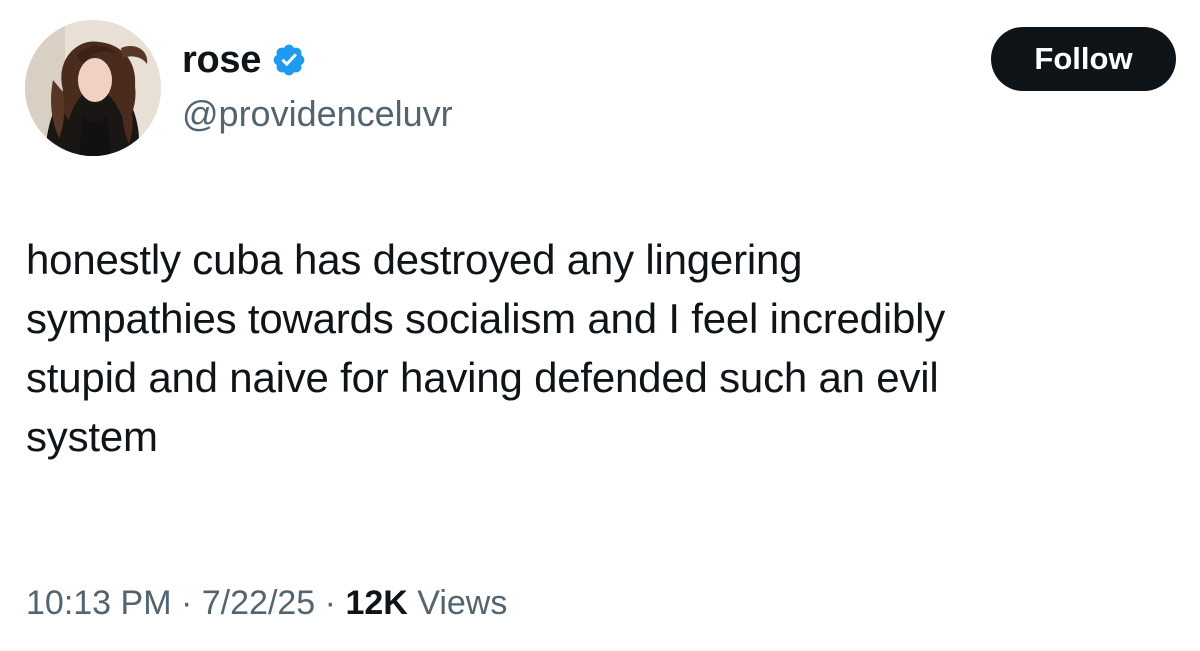 Image resolution: width=1200 pixels, height=651 pixels. I want to click on tweet-date: 7/22/25, so click(258, 603).